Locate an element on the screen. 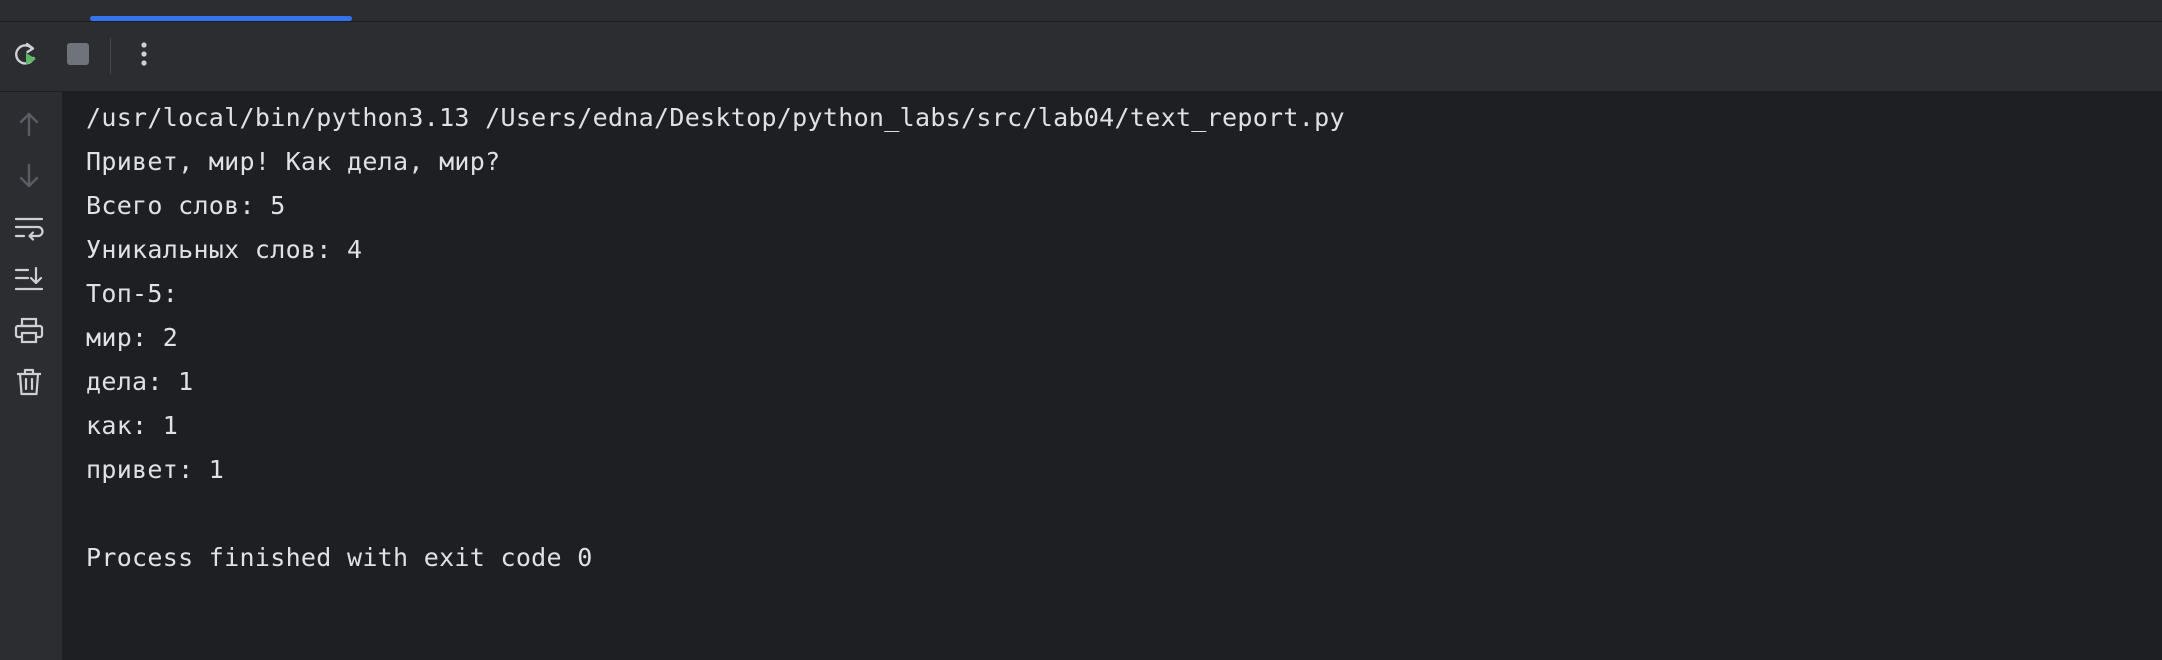 Image resolution: width=2162 pixels, height=660 pixels. print-button is located at coordinates (29, 333).